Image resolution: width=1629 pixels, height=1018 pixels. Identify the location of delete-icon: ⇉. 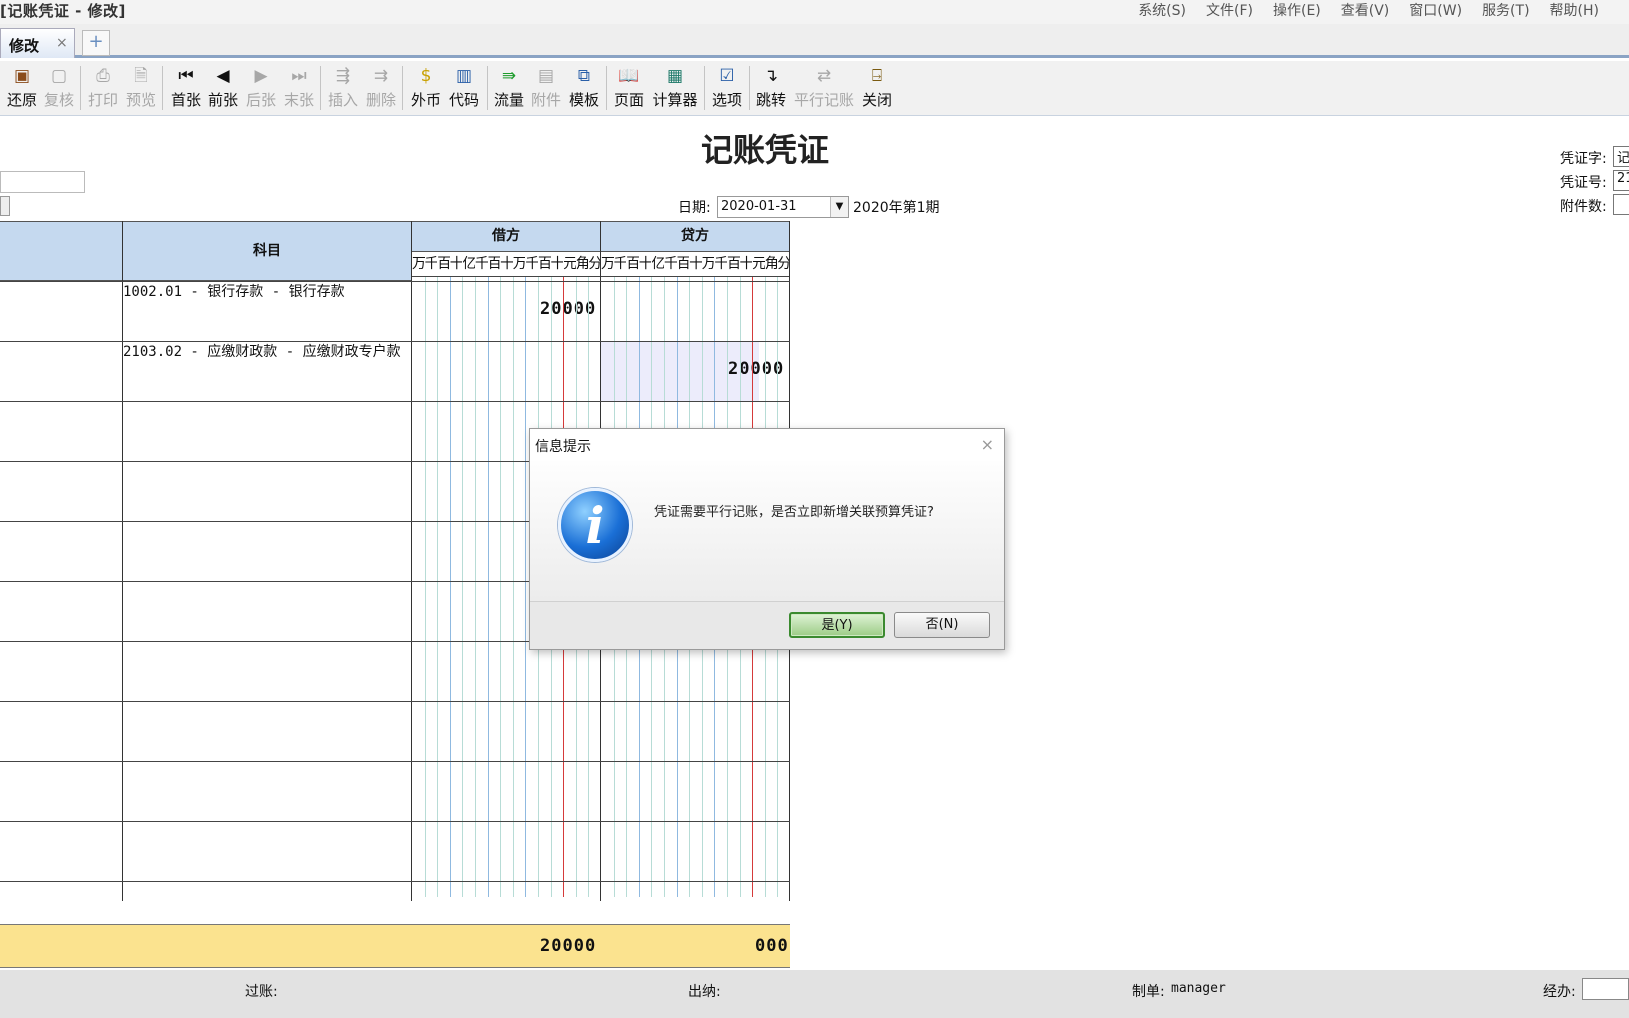
(381, 76).